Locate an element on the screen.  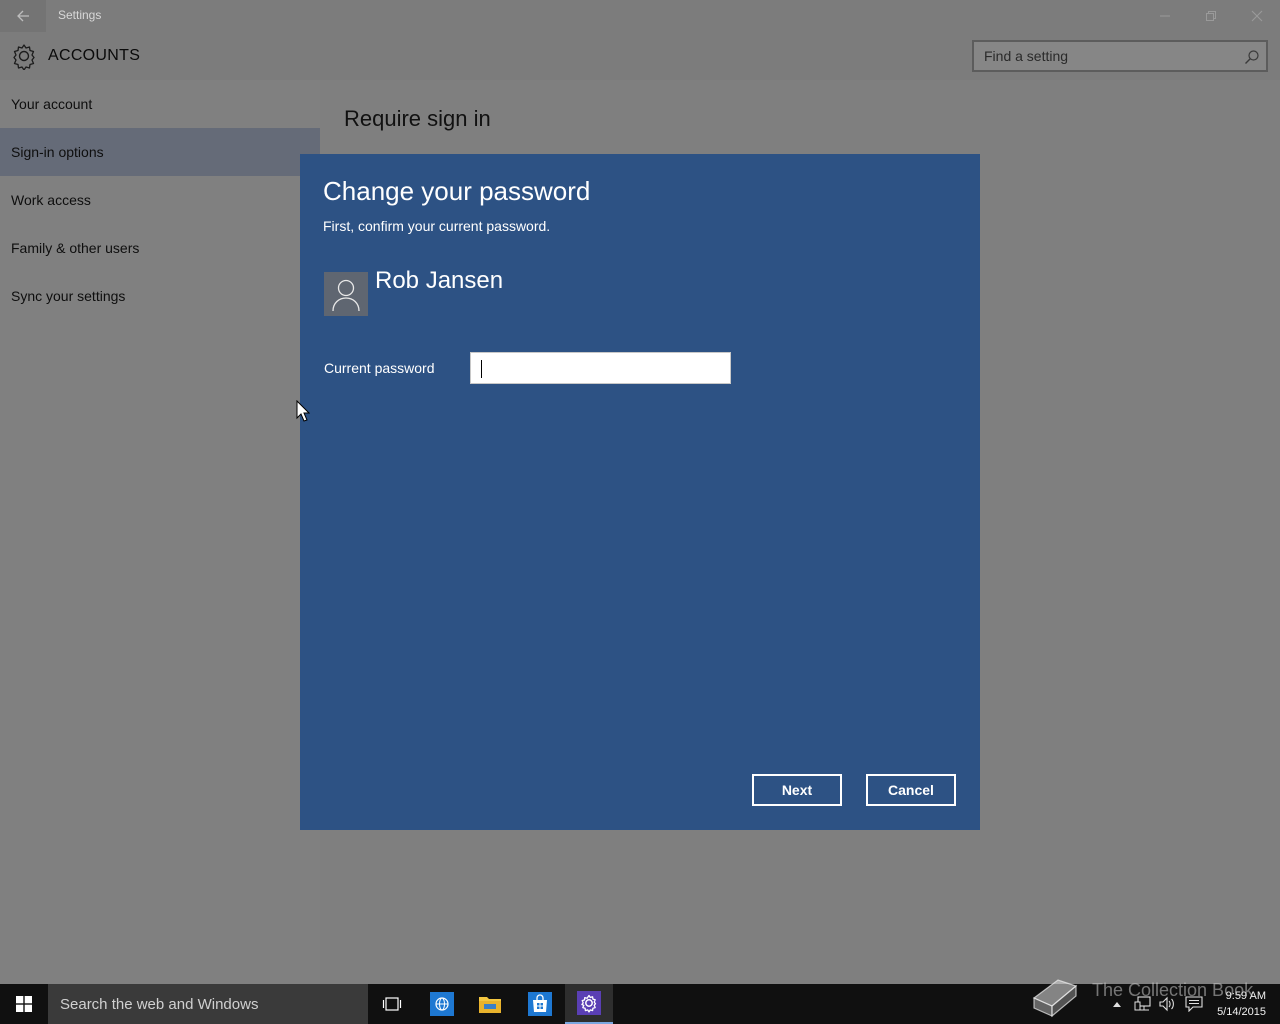
book-logo-icon is located at coordinates (1055, 998).